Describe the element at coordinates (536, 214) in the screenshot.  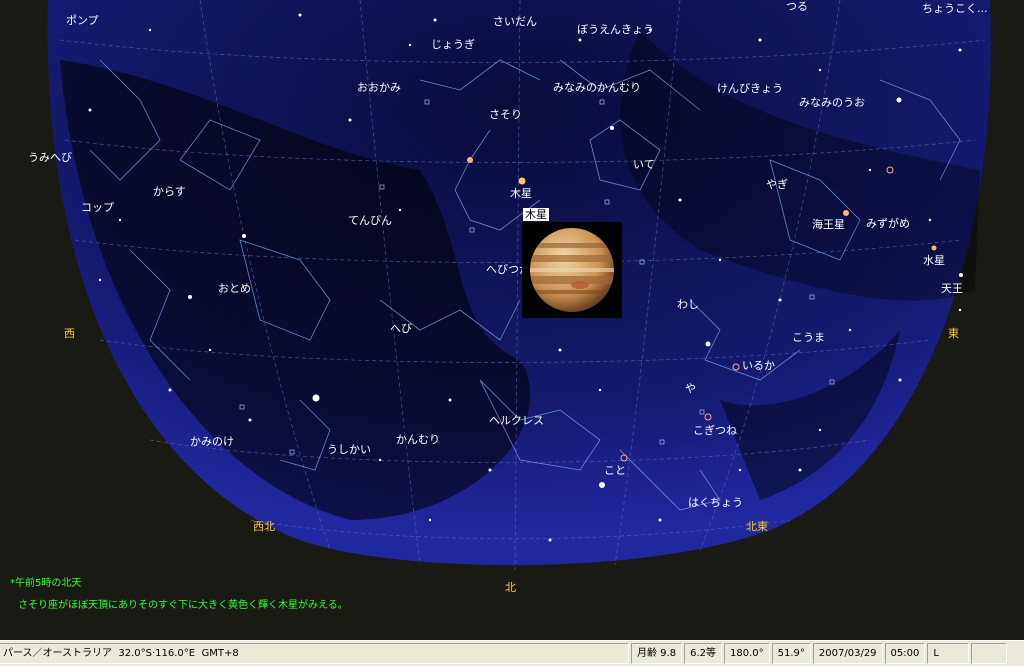
I see `jupiter-selected-label: 木星` at that location.